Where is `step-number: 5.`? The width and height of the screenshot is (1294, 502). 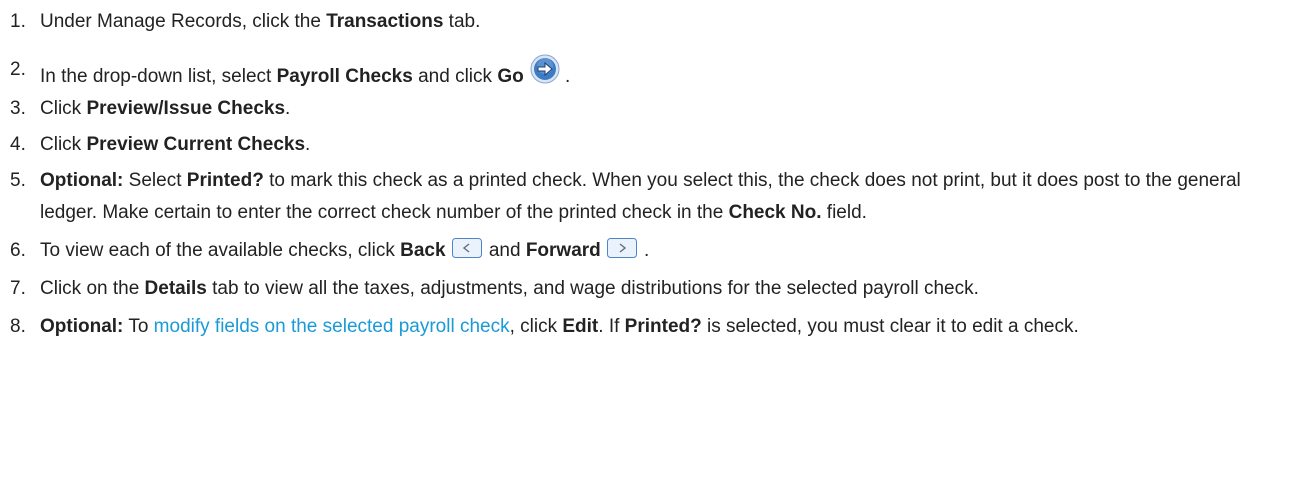 step-number: 5. is located at coordinates (18, 180).